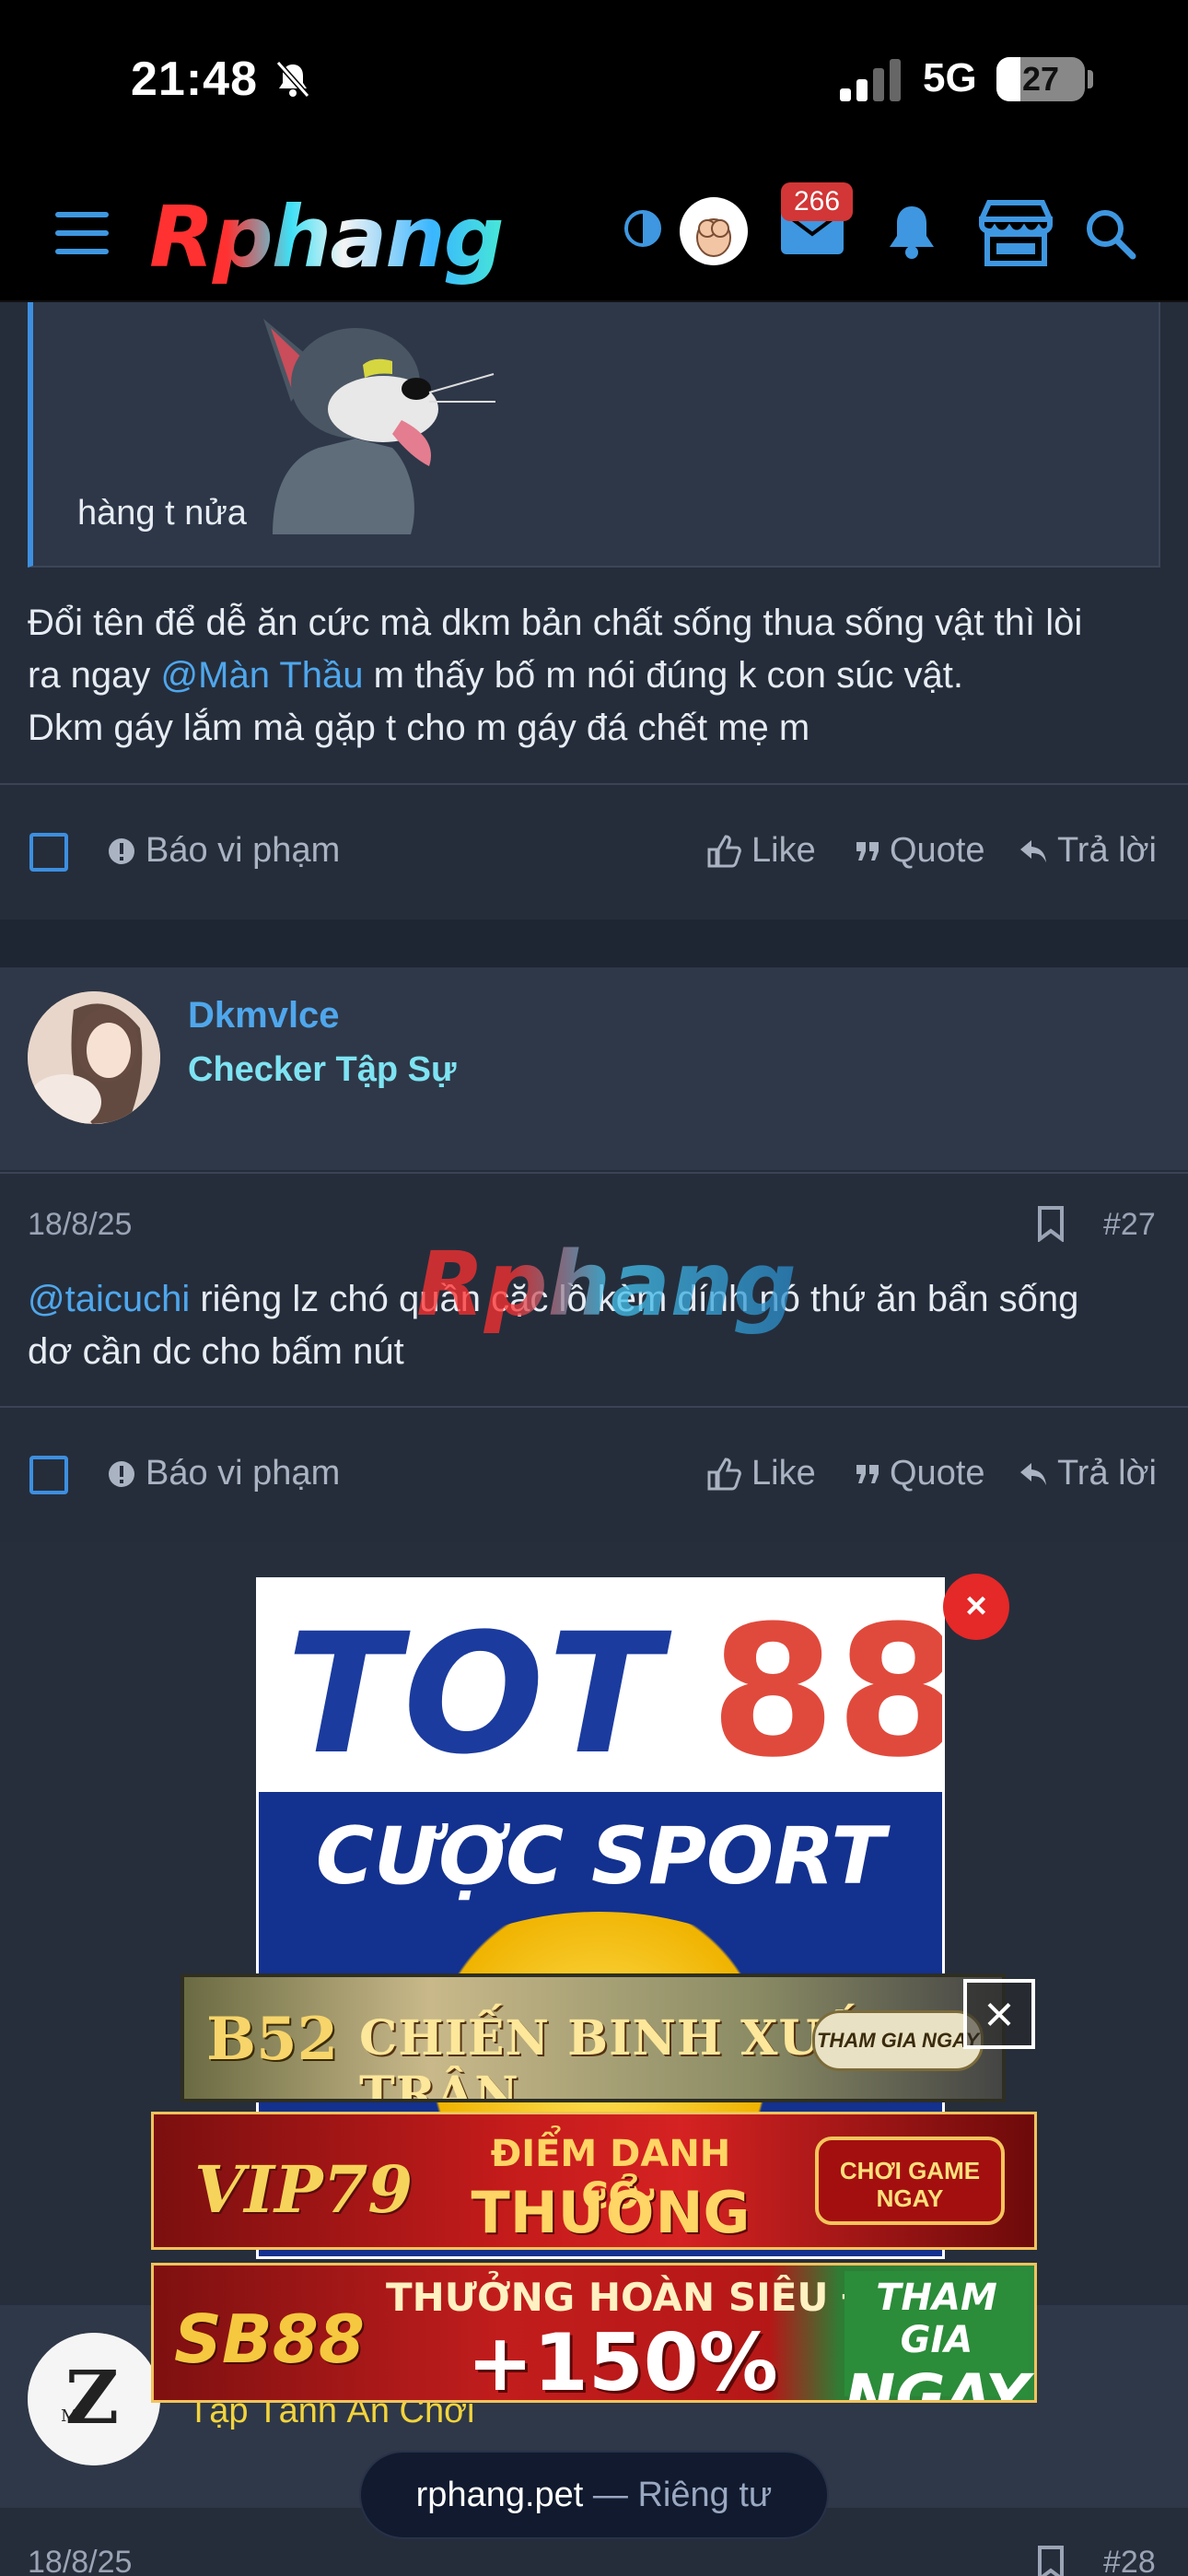 The width and height of the screenshot is (1188, 2576). Describe the element at coordinates (976, 1607) in the screenshot. I see `close-ad-button: ×` at that location.